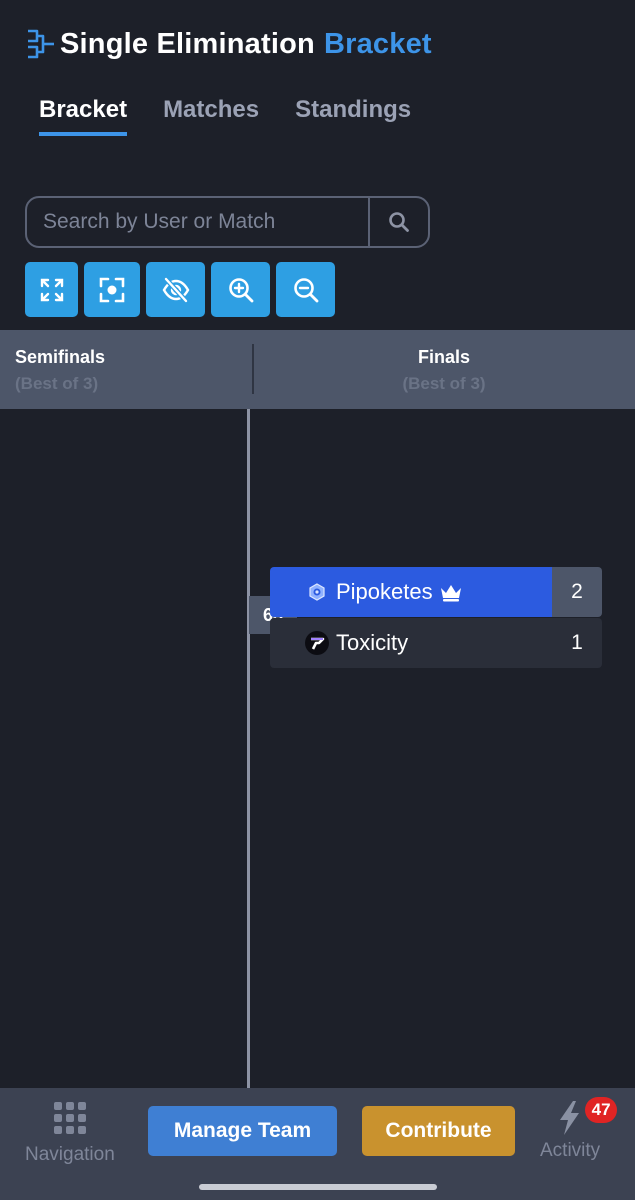 This screenshot has width=635, height=1200. I want to click on team-pipoketes-logo, so click(317, 592).